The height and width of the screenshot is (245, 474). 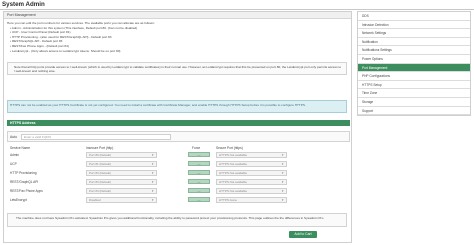 I want to click on add-to-cart-button: Add to Cart, so click(x=303, y=234).